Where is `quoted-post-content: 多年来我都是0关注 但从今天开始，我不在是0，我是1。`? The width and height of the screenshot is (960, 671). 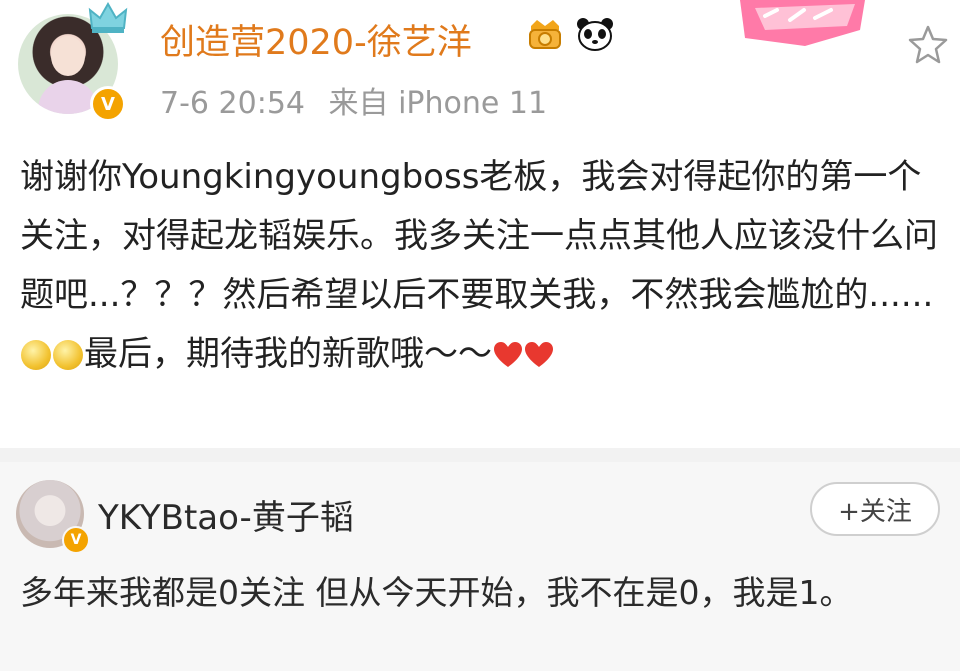 quoted-post-content: 多年来我都是0关注 但从今天开始，我不在是0，我是1。 is located at coordinates (436, 592).